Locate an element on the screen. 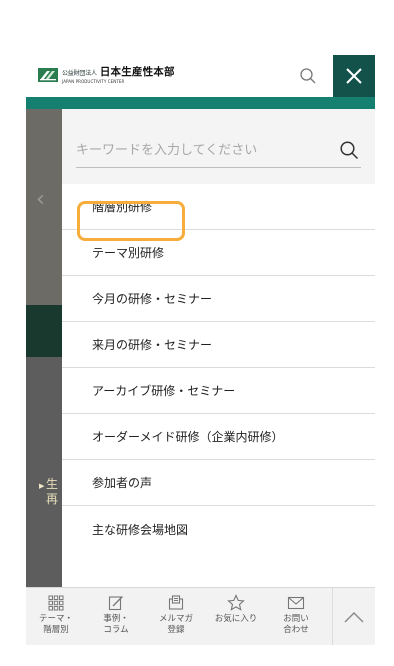 This screenshot has height=666, width=394. scroll-to-top-button is located at coordinates (353, 616).